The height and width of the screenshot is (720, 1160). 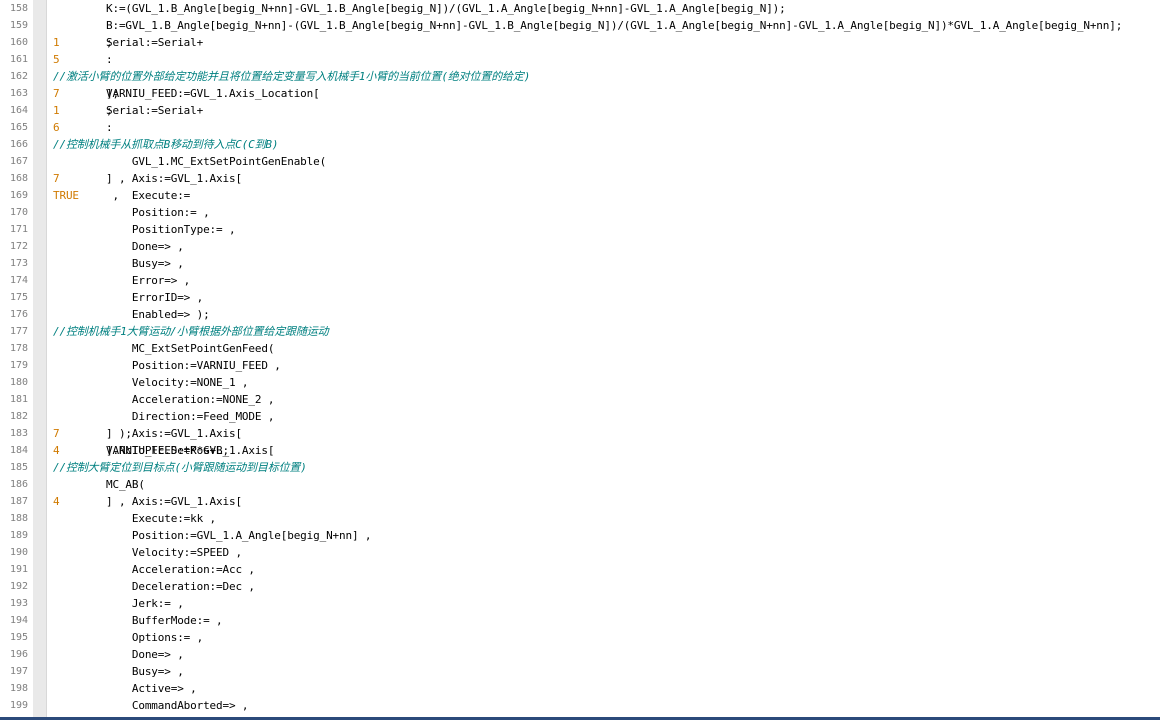 I want to click on code-line: 195 Options:= ,, so click(x=580, y=637).